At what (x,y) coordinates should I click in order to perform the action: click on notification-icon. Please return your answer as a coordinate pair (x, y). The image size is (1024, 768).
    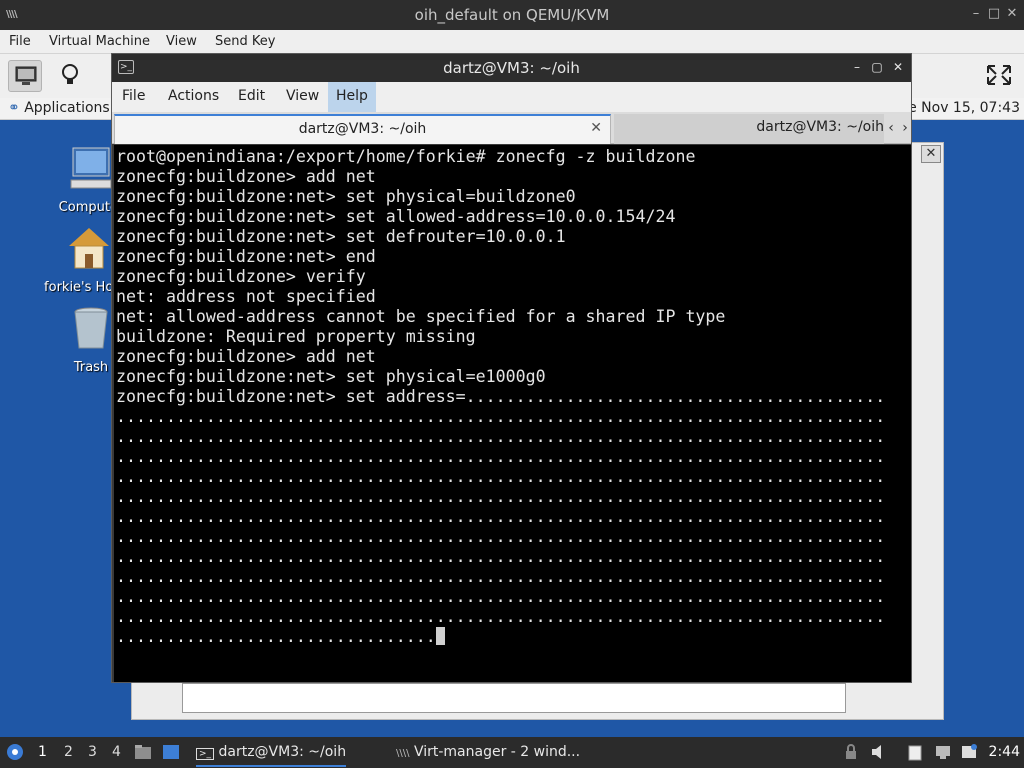
    Looking at the image, I should click on (969, 752).